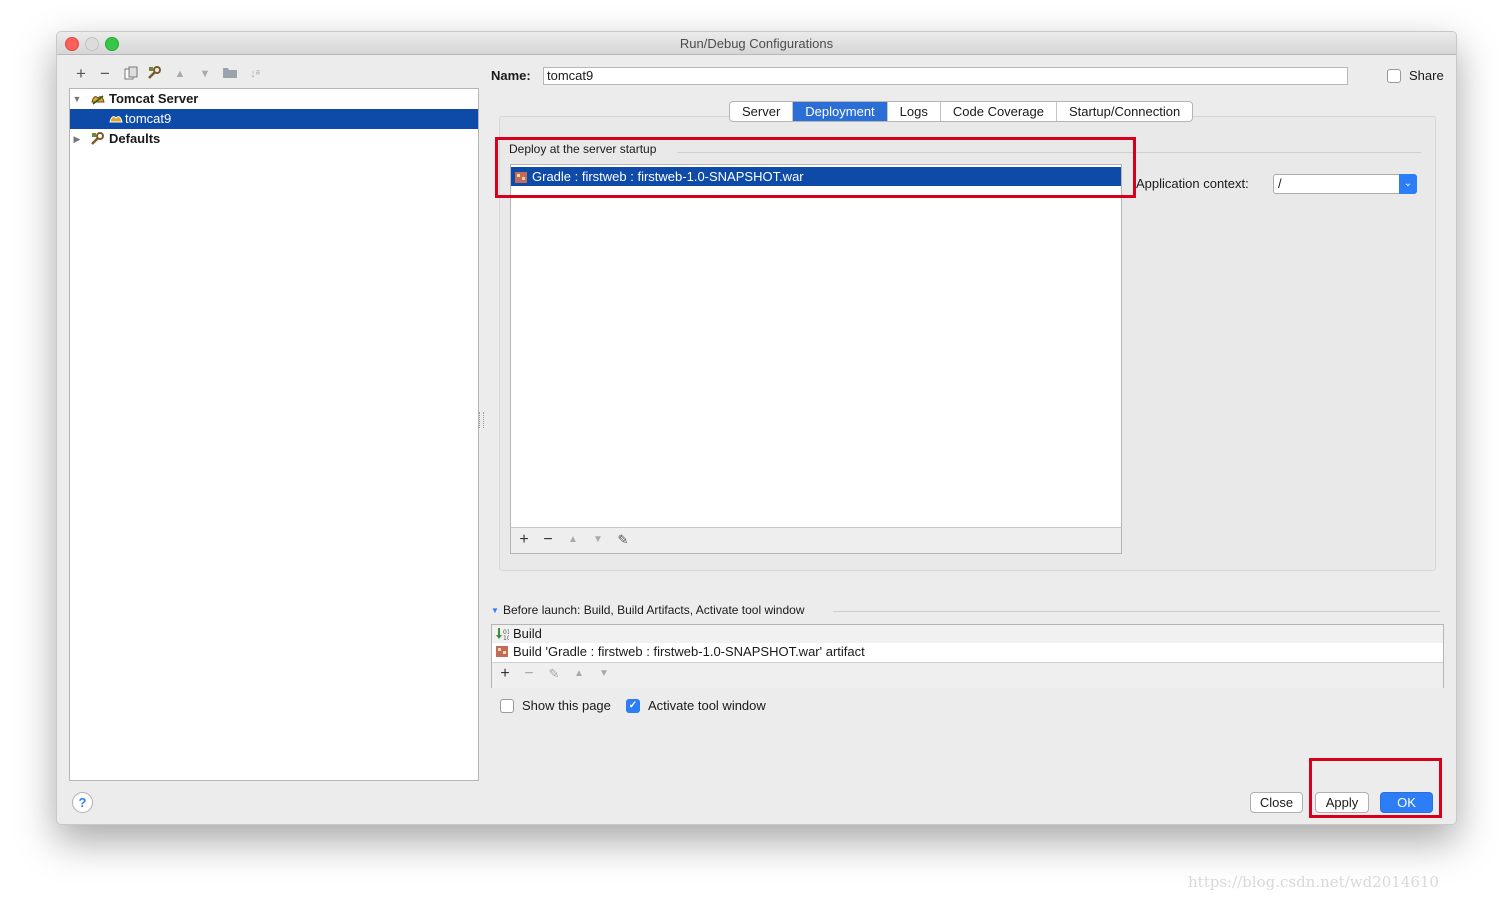  What do you see at coordinates (135, 138) in the screenshot?
I see `tree-item-label: Defaults` at bounding box center [135, 138].